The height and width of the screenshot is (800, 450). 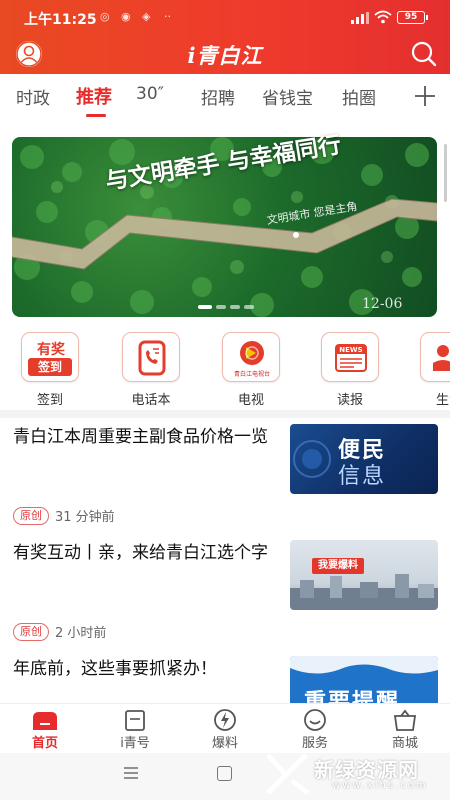 What do you see at coordinates (338, 566) in the screenshot?
I see `thumbnail-text: 我要爆料` at bounding box center [338, 566].